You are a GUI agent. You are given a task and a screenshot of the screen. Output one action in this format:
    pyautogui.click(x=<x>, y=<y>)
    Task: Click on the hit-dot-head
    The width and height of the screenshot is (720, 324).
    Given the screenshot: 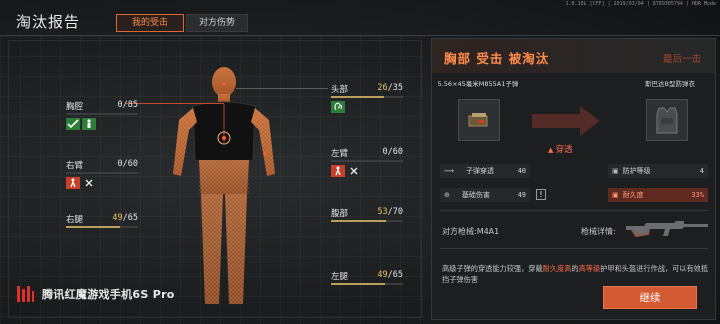 What is the action you would take?
    pyautogui.click(x=224, y=84)
    